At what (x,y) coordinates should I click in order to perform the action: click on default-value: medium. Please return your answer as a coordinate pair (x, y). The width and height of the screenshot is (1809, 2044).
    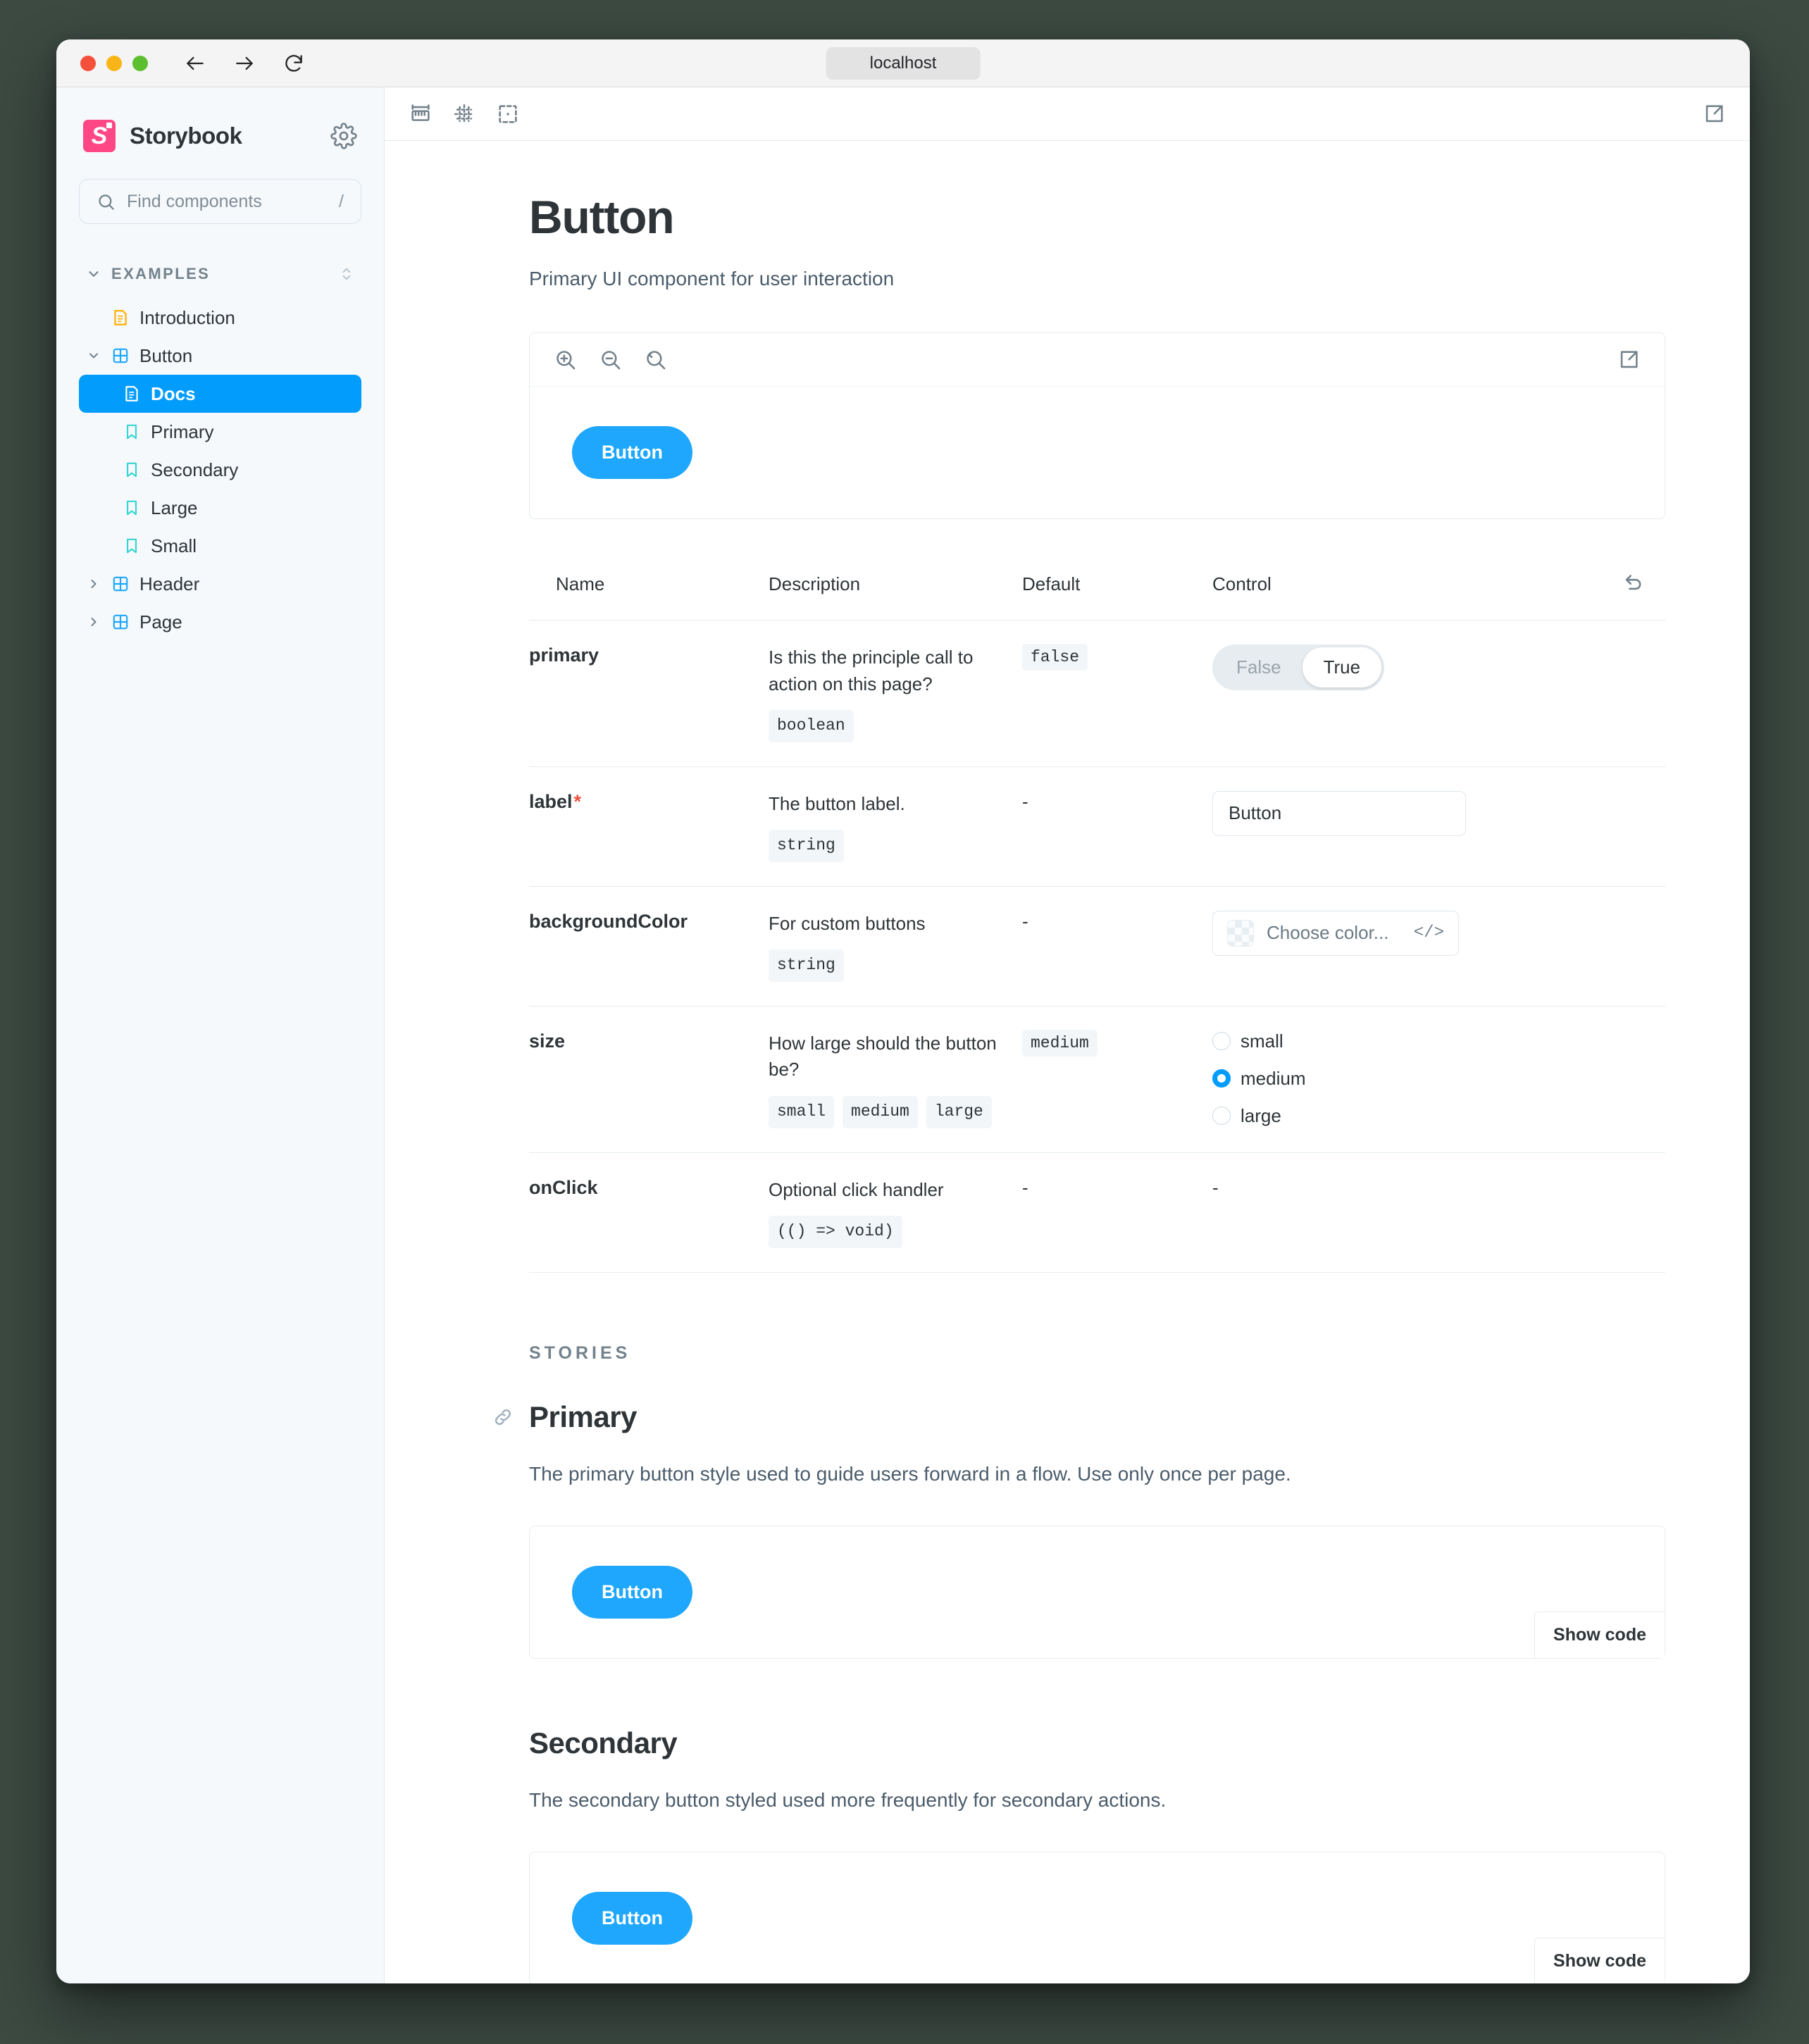
    Looking at the image, I should click on (1060, 1043).